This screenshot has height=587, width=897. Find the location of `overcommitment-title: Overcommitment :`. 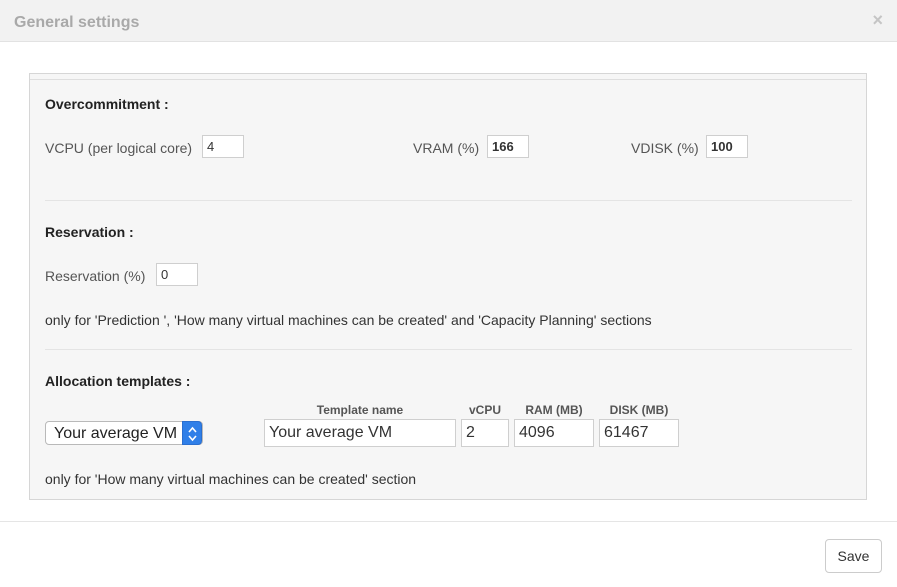

overcommitment-title: Overcommitment : is located at coordinates (107, 104).